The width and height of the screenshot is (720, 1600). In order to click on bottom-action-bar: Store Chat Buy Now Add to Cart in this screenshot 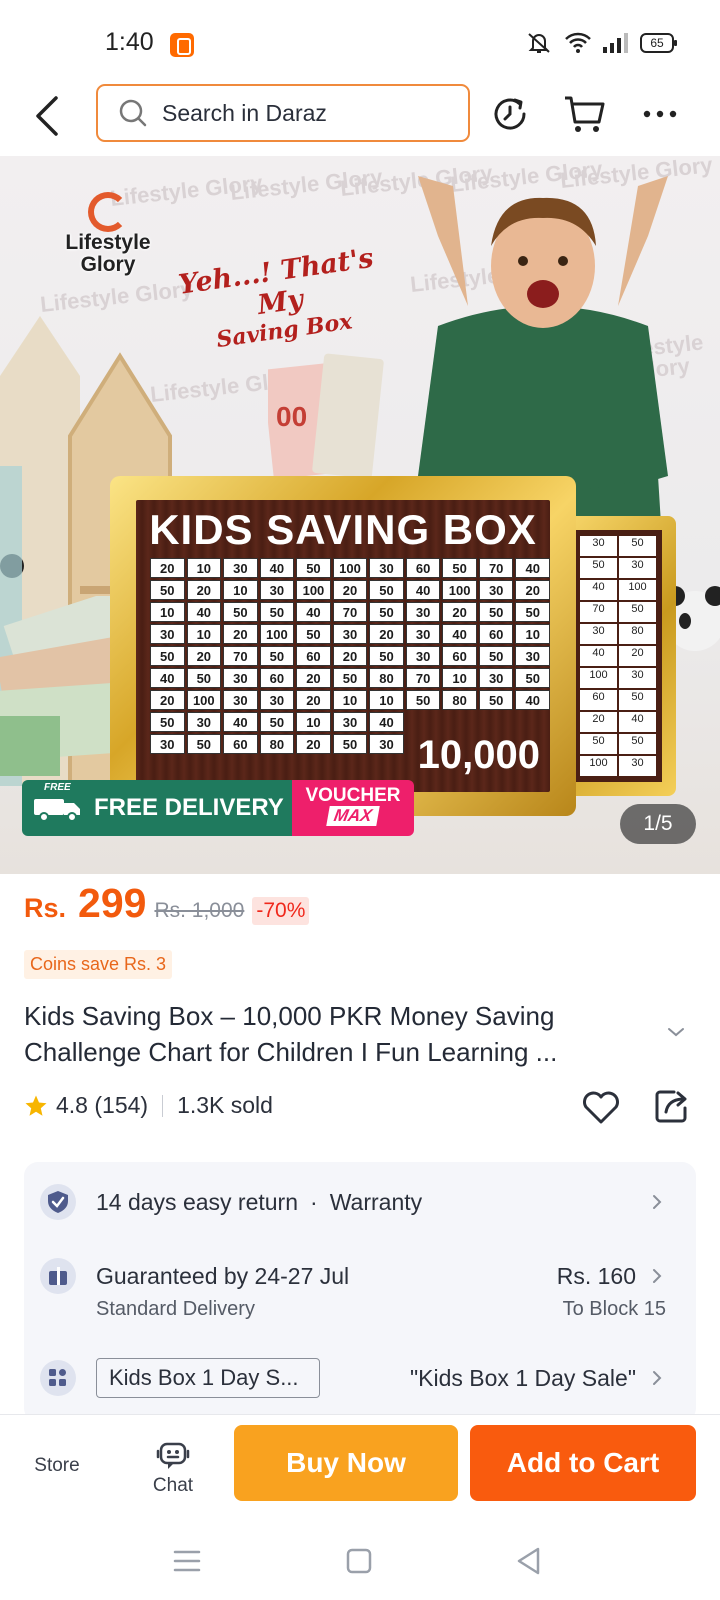, I will do `click(360, 1471)`.